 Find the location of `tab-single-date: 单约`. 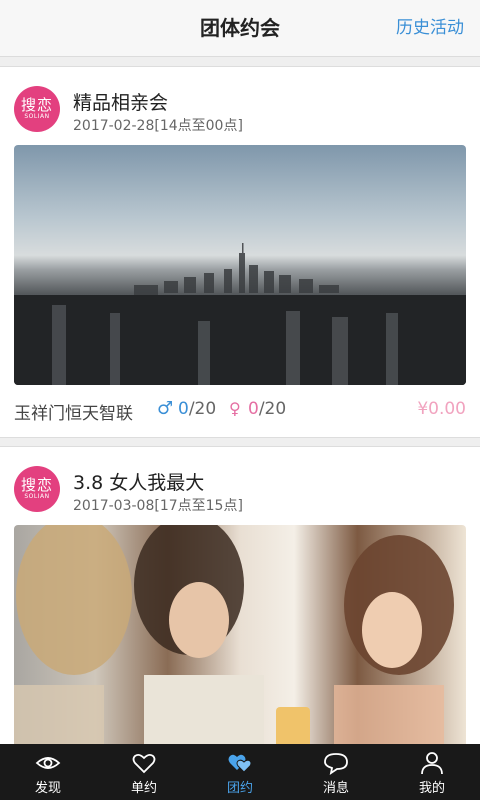

tab-single-date: 单约 is located at coordinates (144, 772).